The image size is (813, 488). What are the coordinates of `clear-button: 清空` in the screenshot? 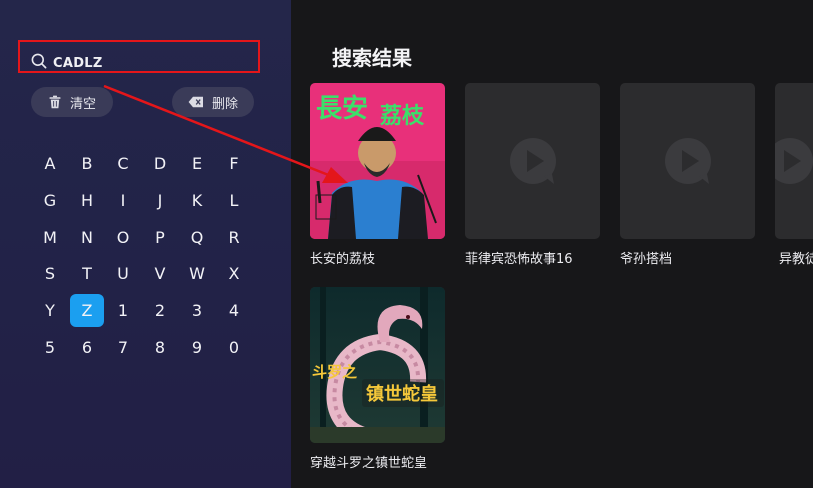 It's located at (72, 102).